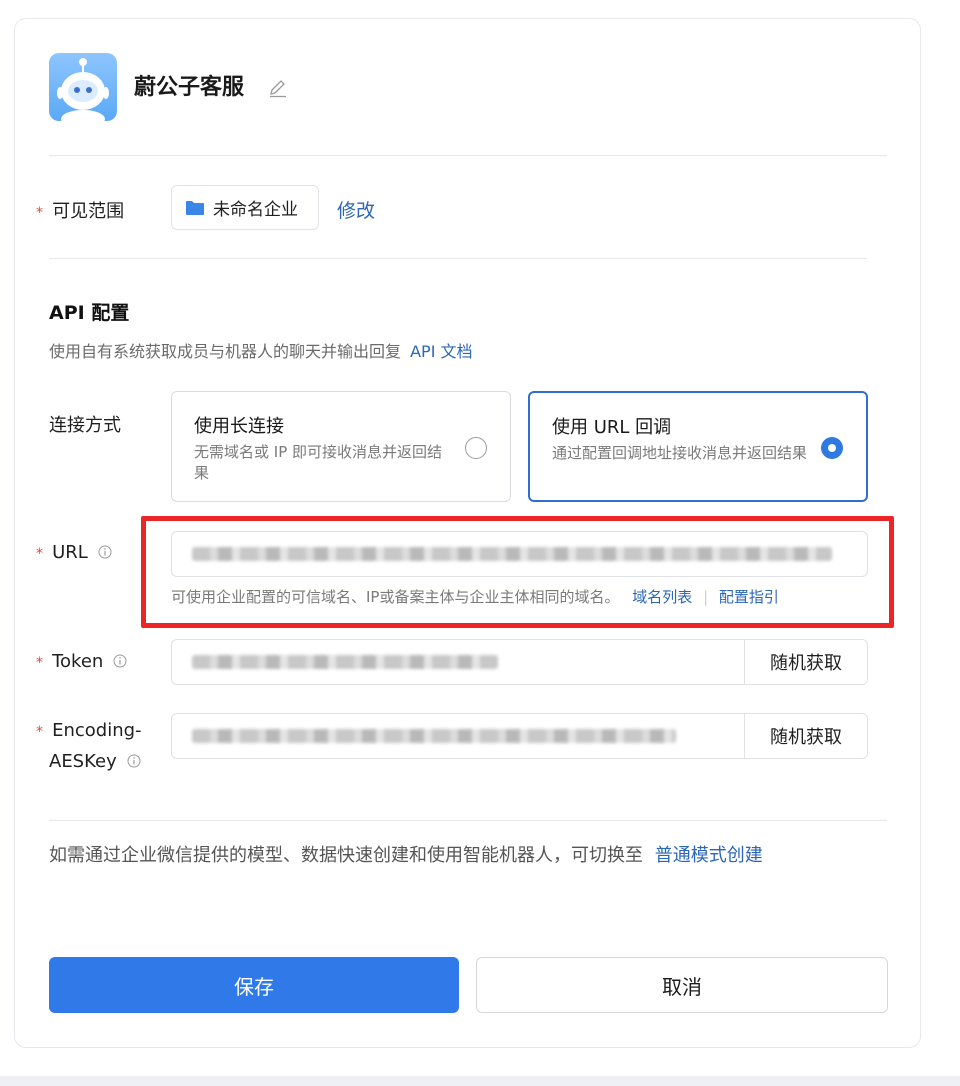 This screenshot has height=1086, width=960. I want to click on scope-value: 未命名企业, so click(255, 210).